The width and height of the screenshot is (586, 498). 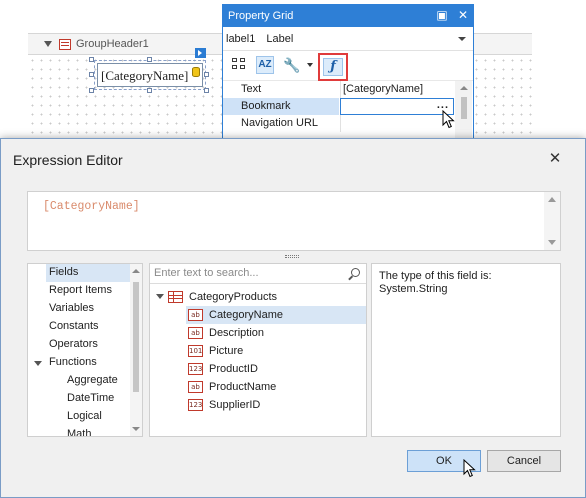 I want to click on category-label: Report Items, so click(x=80, y=290).